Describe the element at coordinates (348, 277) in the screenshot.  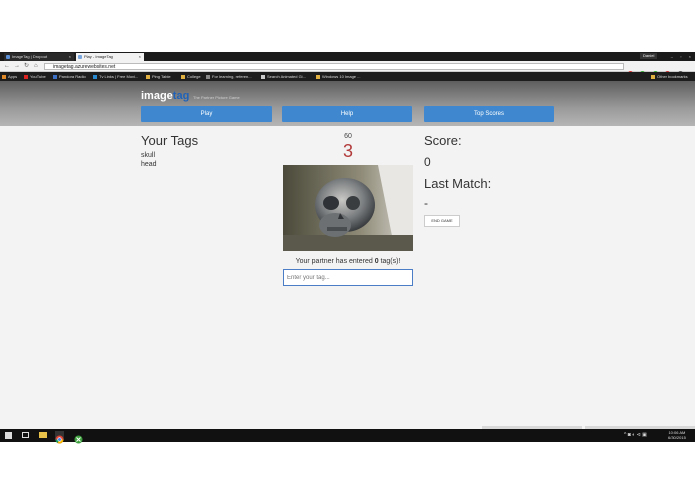
I see `tag-input` at that location.